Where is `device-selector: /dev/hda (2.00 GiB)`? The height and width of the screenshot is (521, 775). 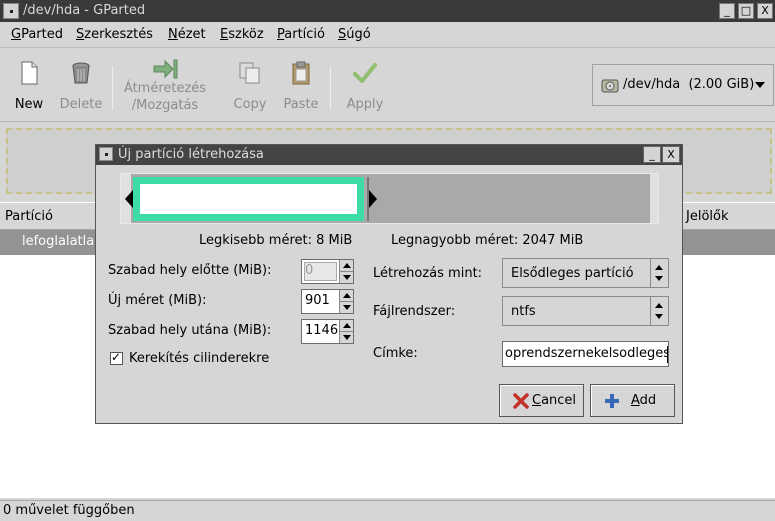
device-selector: /dev/hda (2.00 GiB) is located at coordinates (683, 85).